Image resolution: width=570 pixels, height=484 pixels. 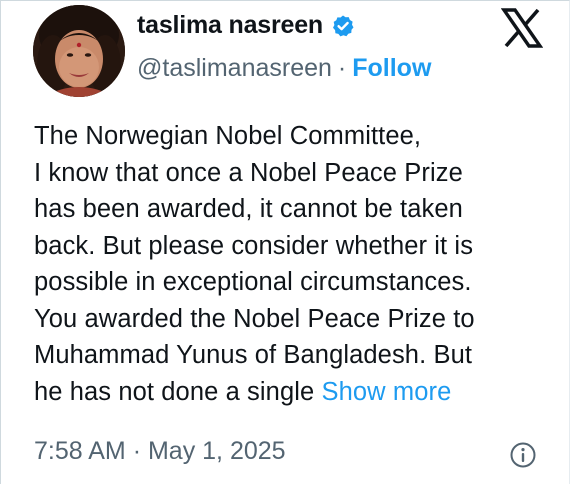 What do you see at coordinates (253, 355) in the screenshot?
I see `tweet-line: Muhammad Yunus of Bangladesh. But` at bounding box center [253, 355].